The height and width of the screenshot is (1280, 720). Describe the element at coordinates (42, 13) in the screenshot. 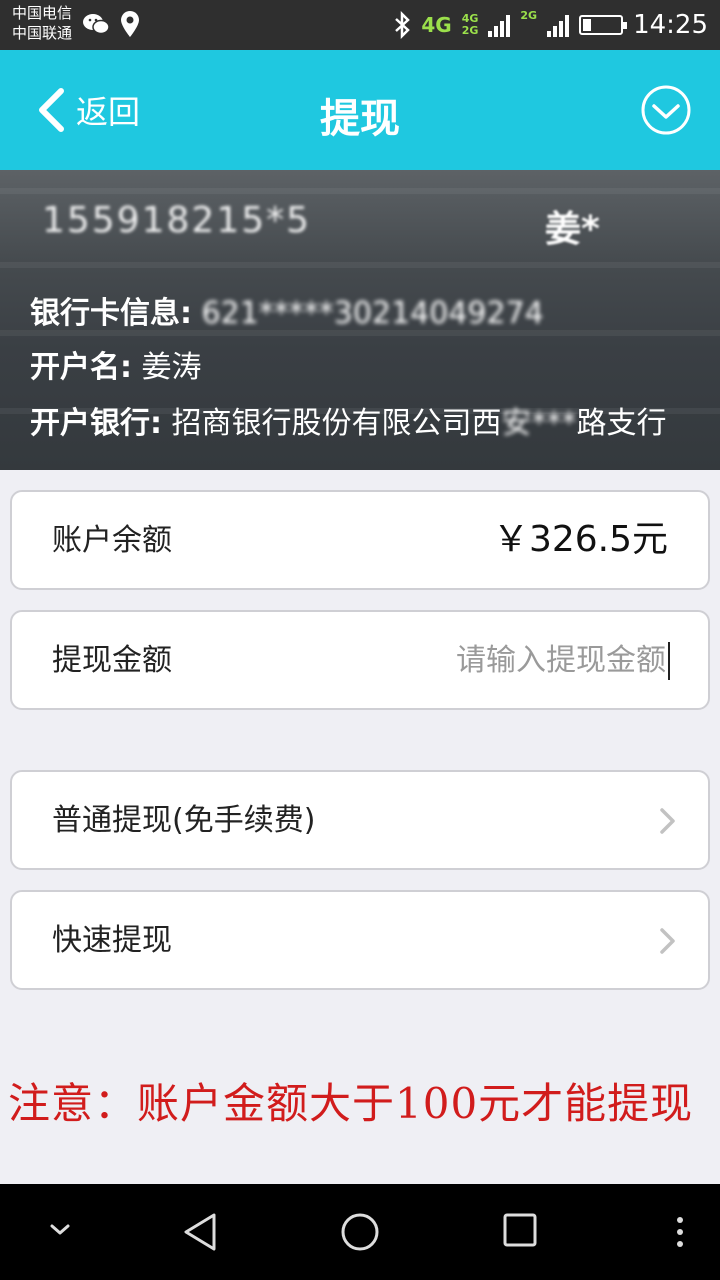

I see `carrier-1: 中国电信` at that location.